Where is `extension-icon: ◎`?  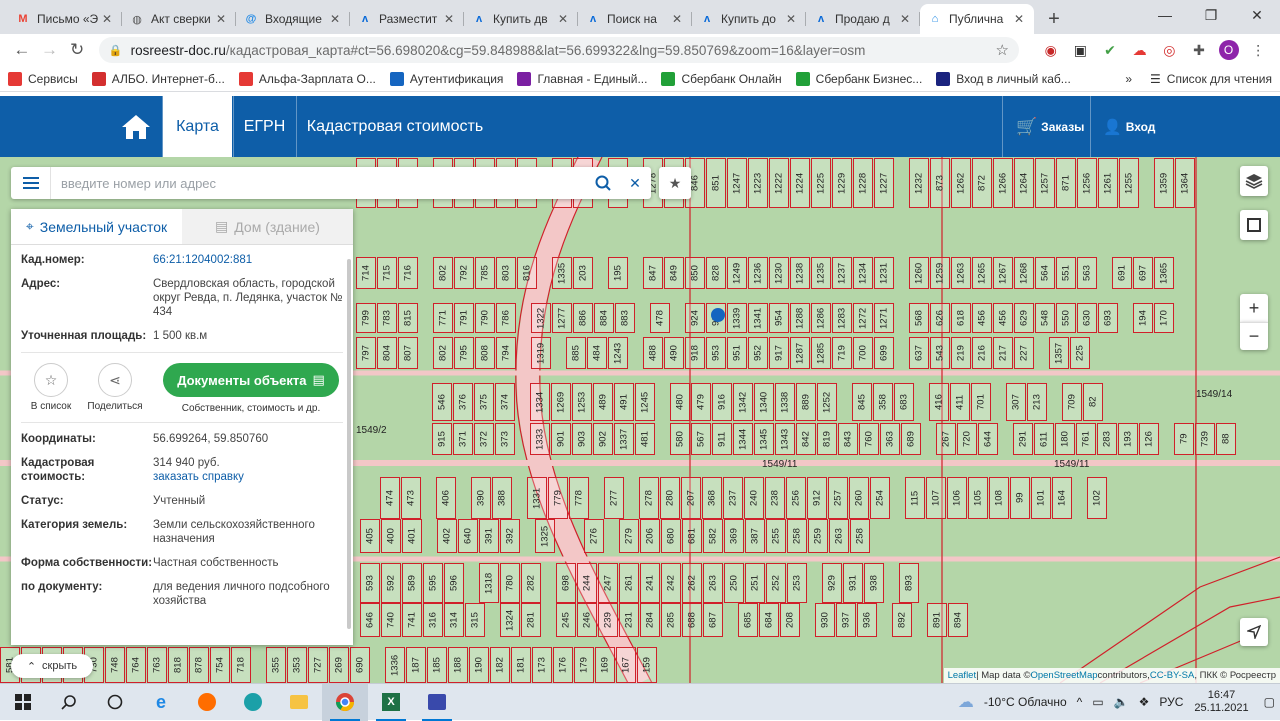 extension-icon: ◎ is located at coordinates (1169, 50).